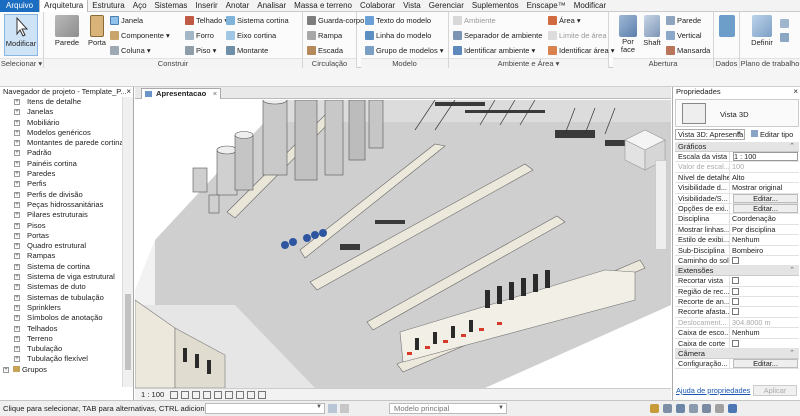 This screenshot has height=416, width=800. Describe the element at coordinates (61, 318) in the screenshot. I see `tree-item: + Símbolos de anotação` at that location.